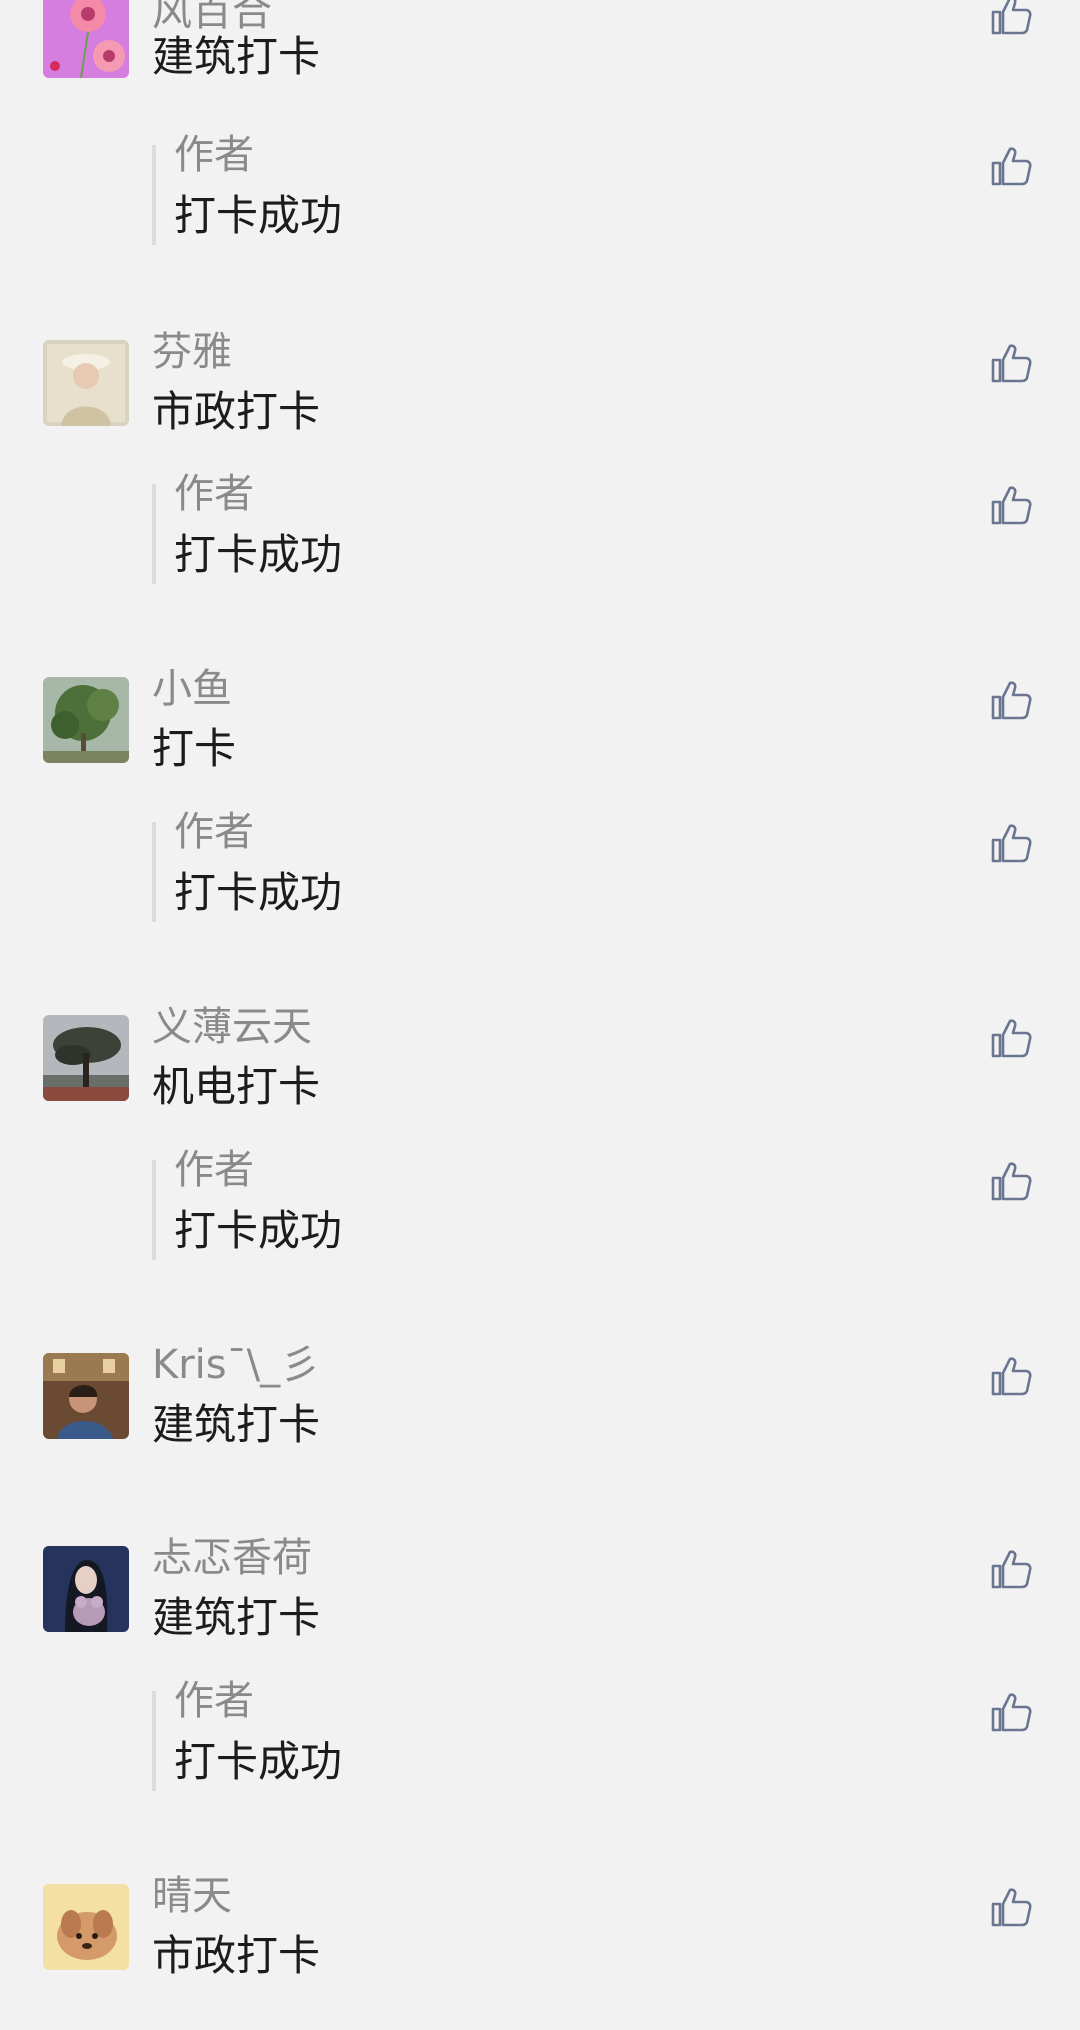  Describe the element at coordinates (192, 1896) in the screenshot. I see `commenter-name: 晴天` at that location.